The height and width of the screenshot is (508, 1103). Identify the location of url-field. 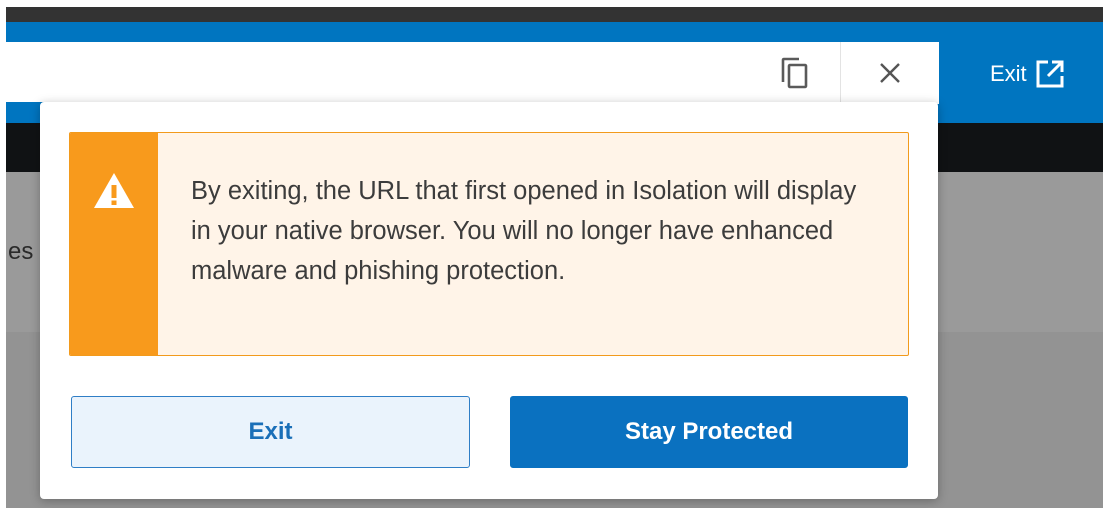
(423, 72).